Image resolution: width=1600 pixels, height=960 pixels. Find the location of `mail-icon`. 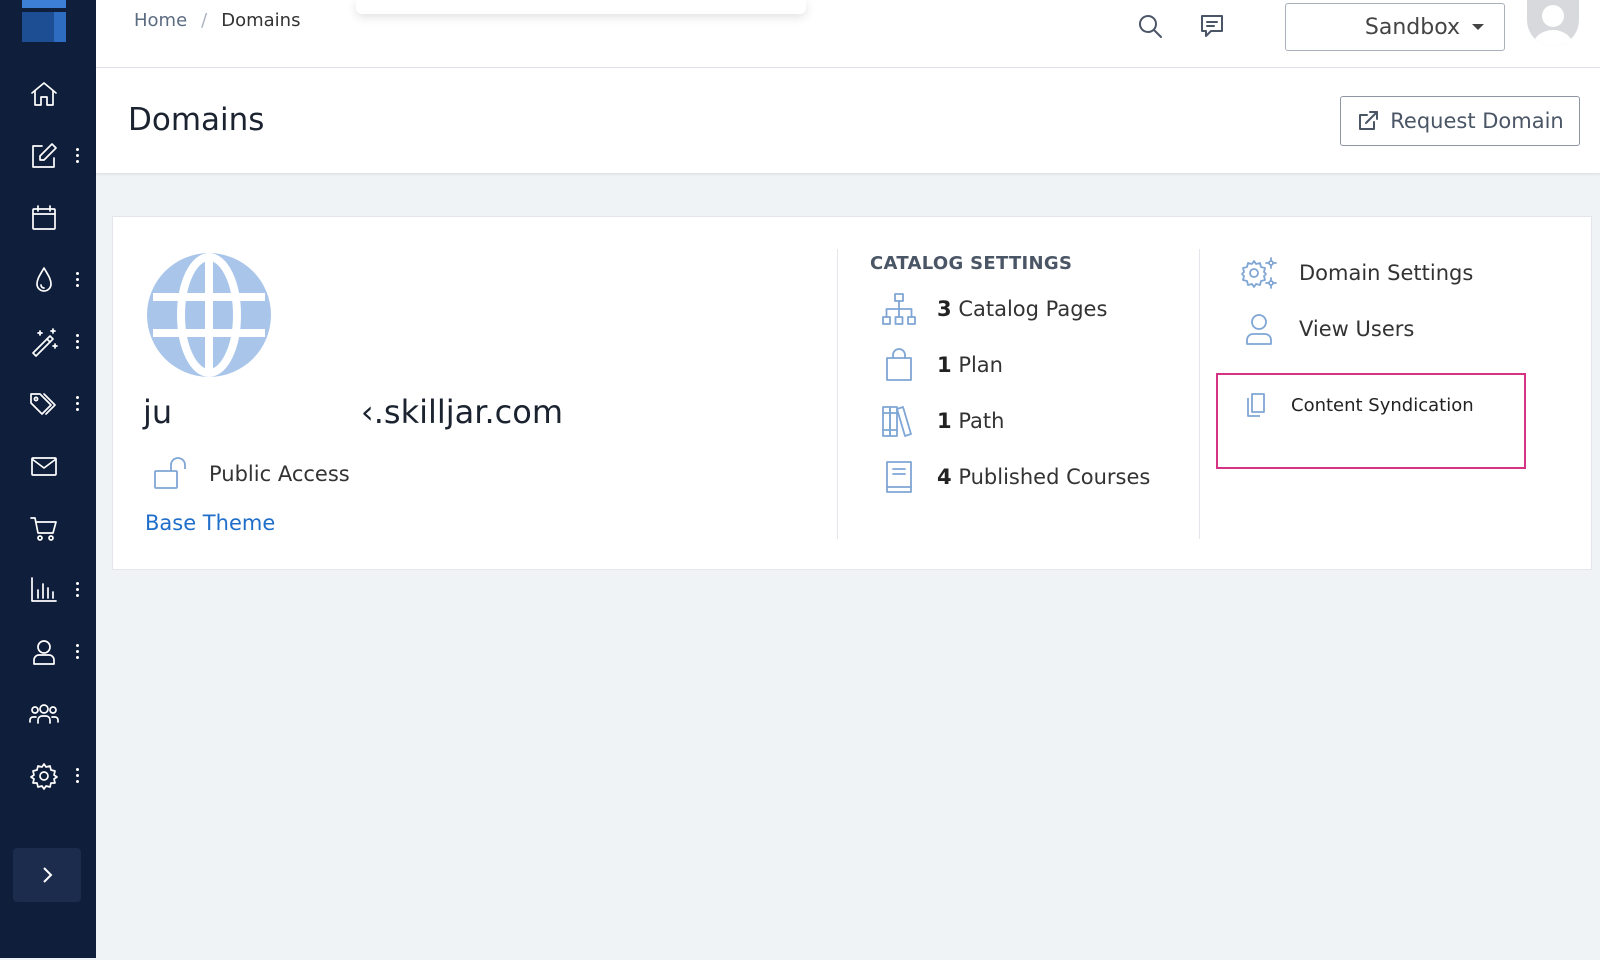

mail-icon is located at coordinates (44, 466).